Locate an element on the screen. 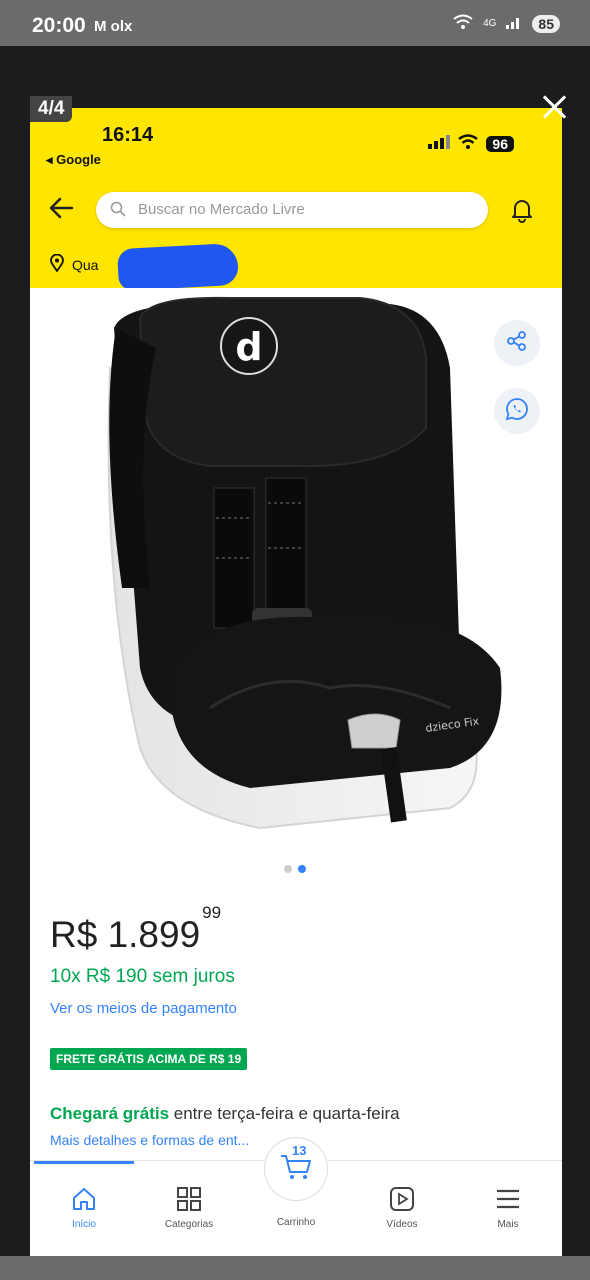 This screenshot has width=590, height=1280. price-cents: 99 is located at coordinates (212, 912).